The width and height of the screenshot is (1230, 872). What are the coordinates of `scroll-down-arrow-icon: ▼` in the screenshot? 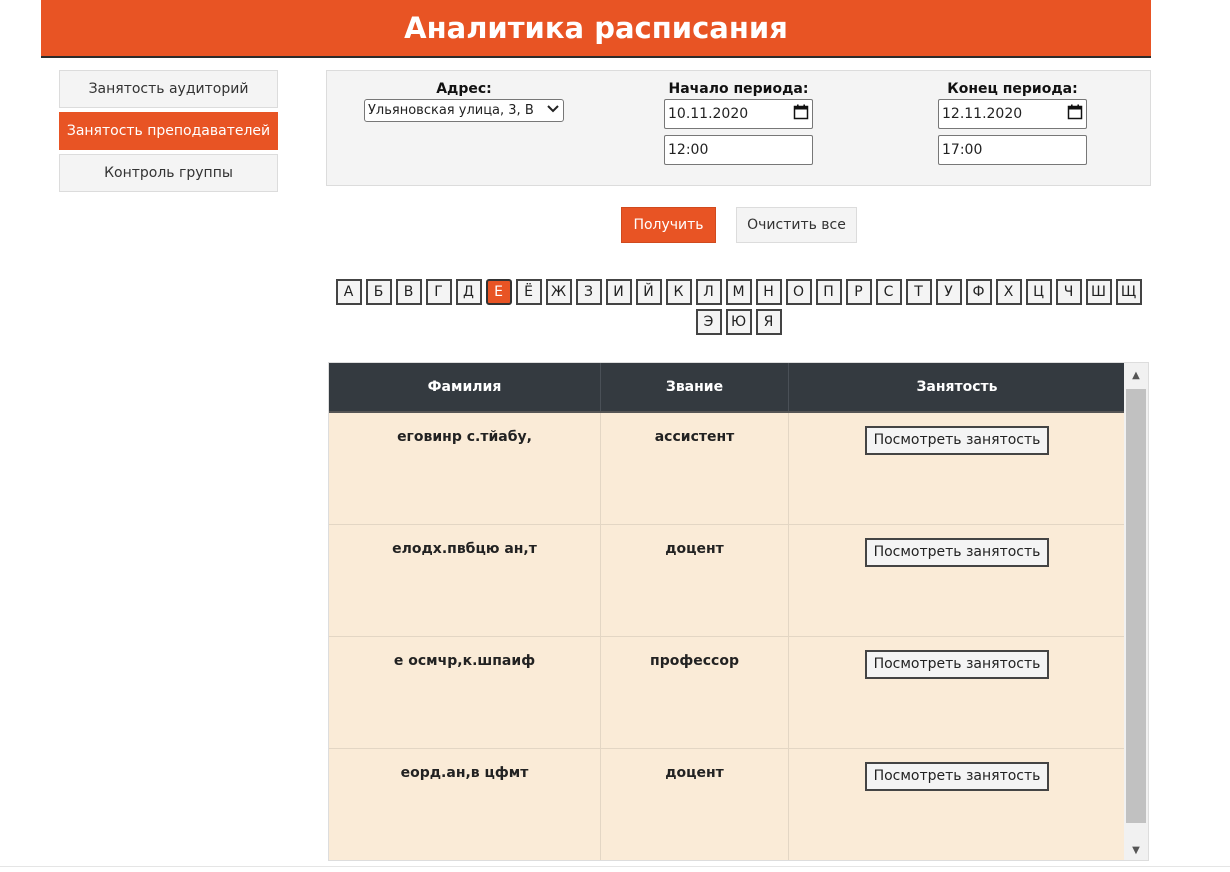 It's located at (1136, 849).